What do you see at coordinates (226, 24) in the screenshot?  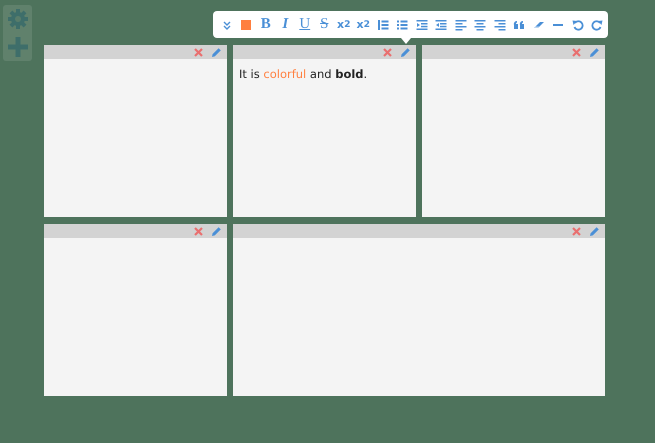 I see `double-chevron-down-icon` at bounding box center [226, 24].